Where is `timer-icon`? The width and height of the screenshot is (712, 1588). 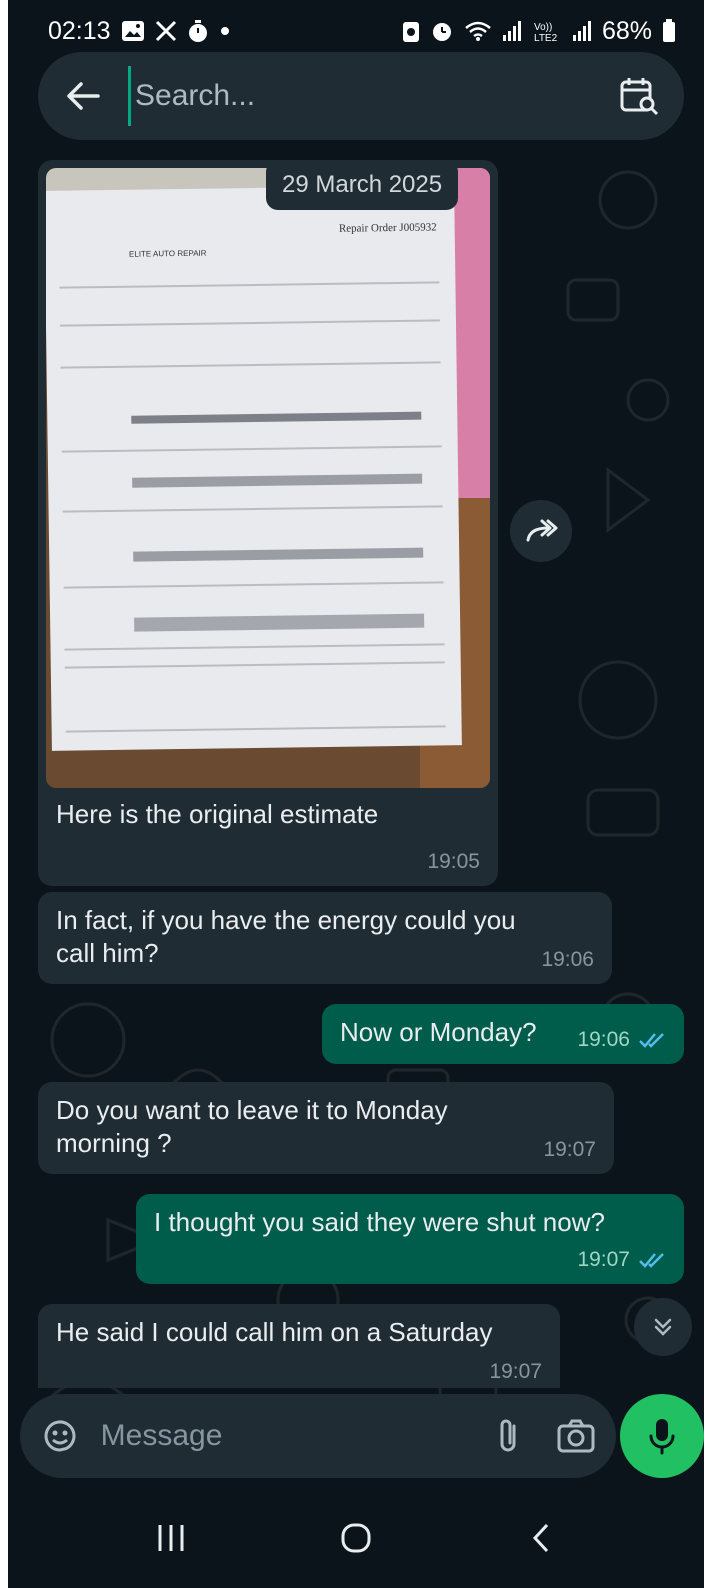
timer-icon is located at coordinates (197, 31).